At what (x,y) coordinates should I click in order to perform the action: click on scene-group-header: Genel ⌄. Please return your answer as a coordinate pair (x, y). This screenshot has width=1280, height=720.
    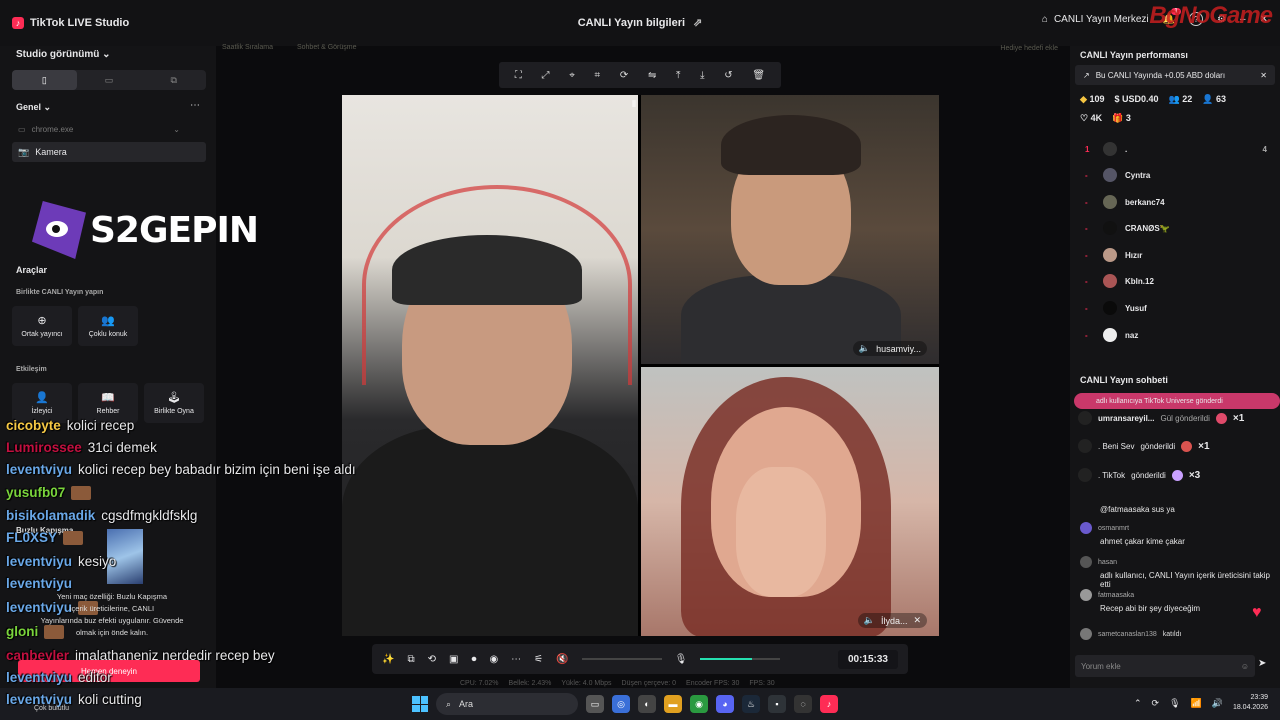
    Looking at the image, I should click on (33, 107).